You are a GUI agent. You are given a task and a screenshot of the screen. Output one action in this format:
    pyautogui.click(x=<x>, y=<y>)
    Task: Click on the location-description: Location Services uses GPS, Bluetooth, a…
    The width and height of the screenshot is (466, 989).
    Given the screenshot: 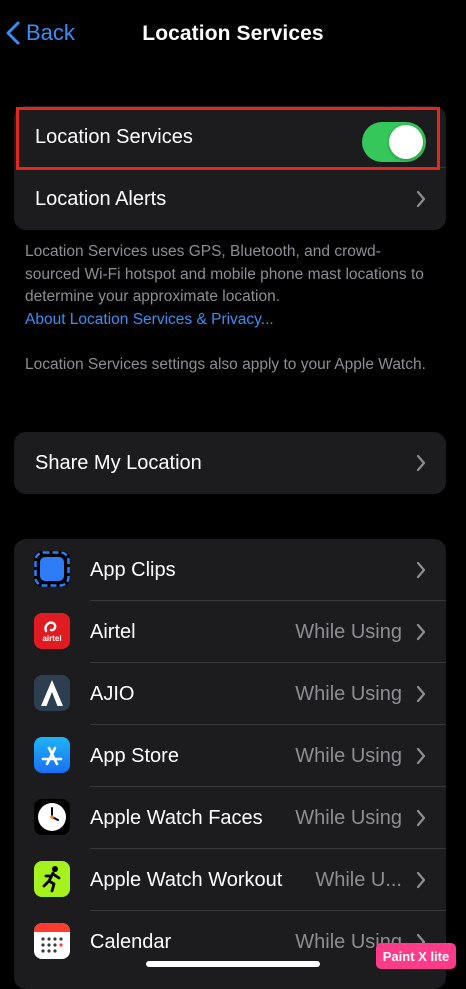 What is the action you would take?
    pyautogui.click(x=230, y=286)
    